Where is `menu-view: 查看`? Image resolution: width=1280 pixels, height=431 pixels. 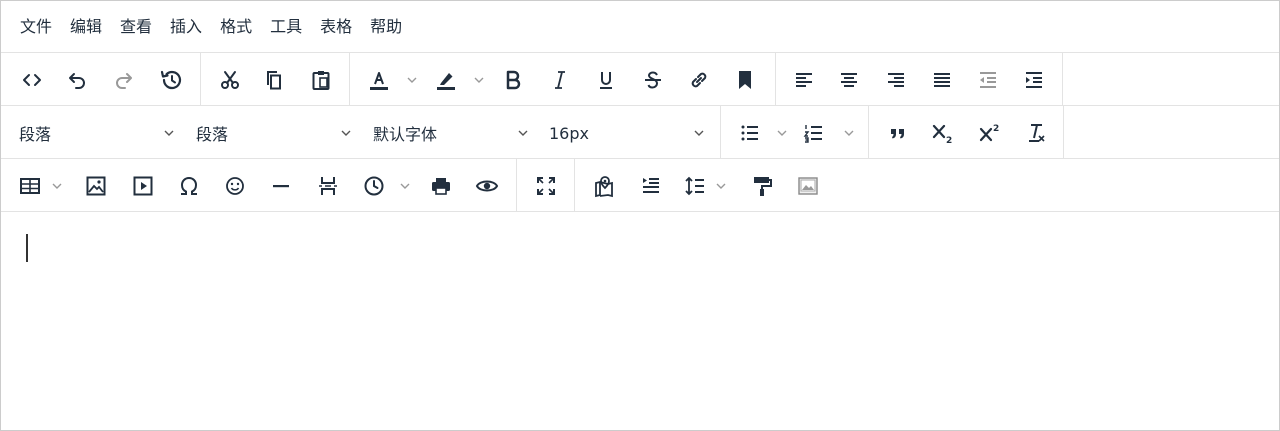 menu-view: 查看 is located at coordinates (136, 27).